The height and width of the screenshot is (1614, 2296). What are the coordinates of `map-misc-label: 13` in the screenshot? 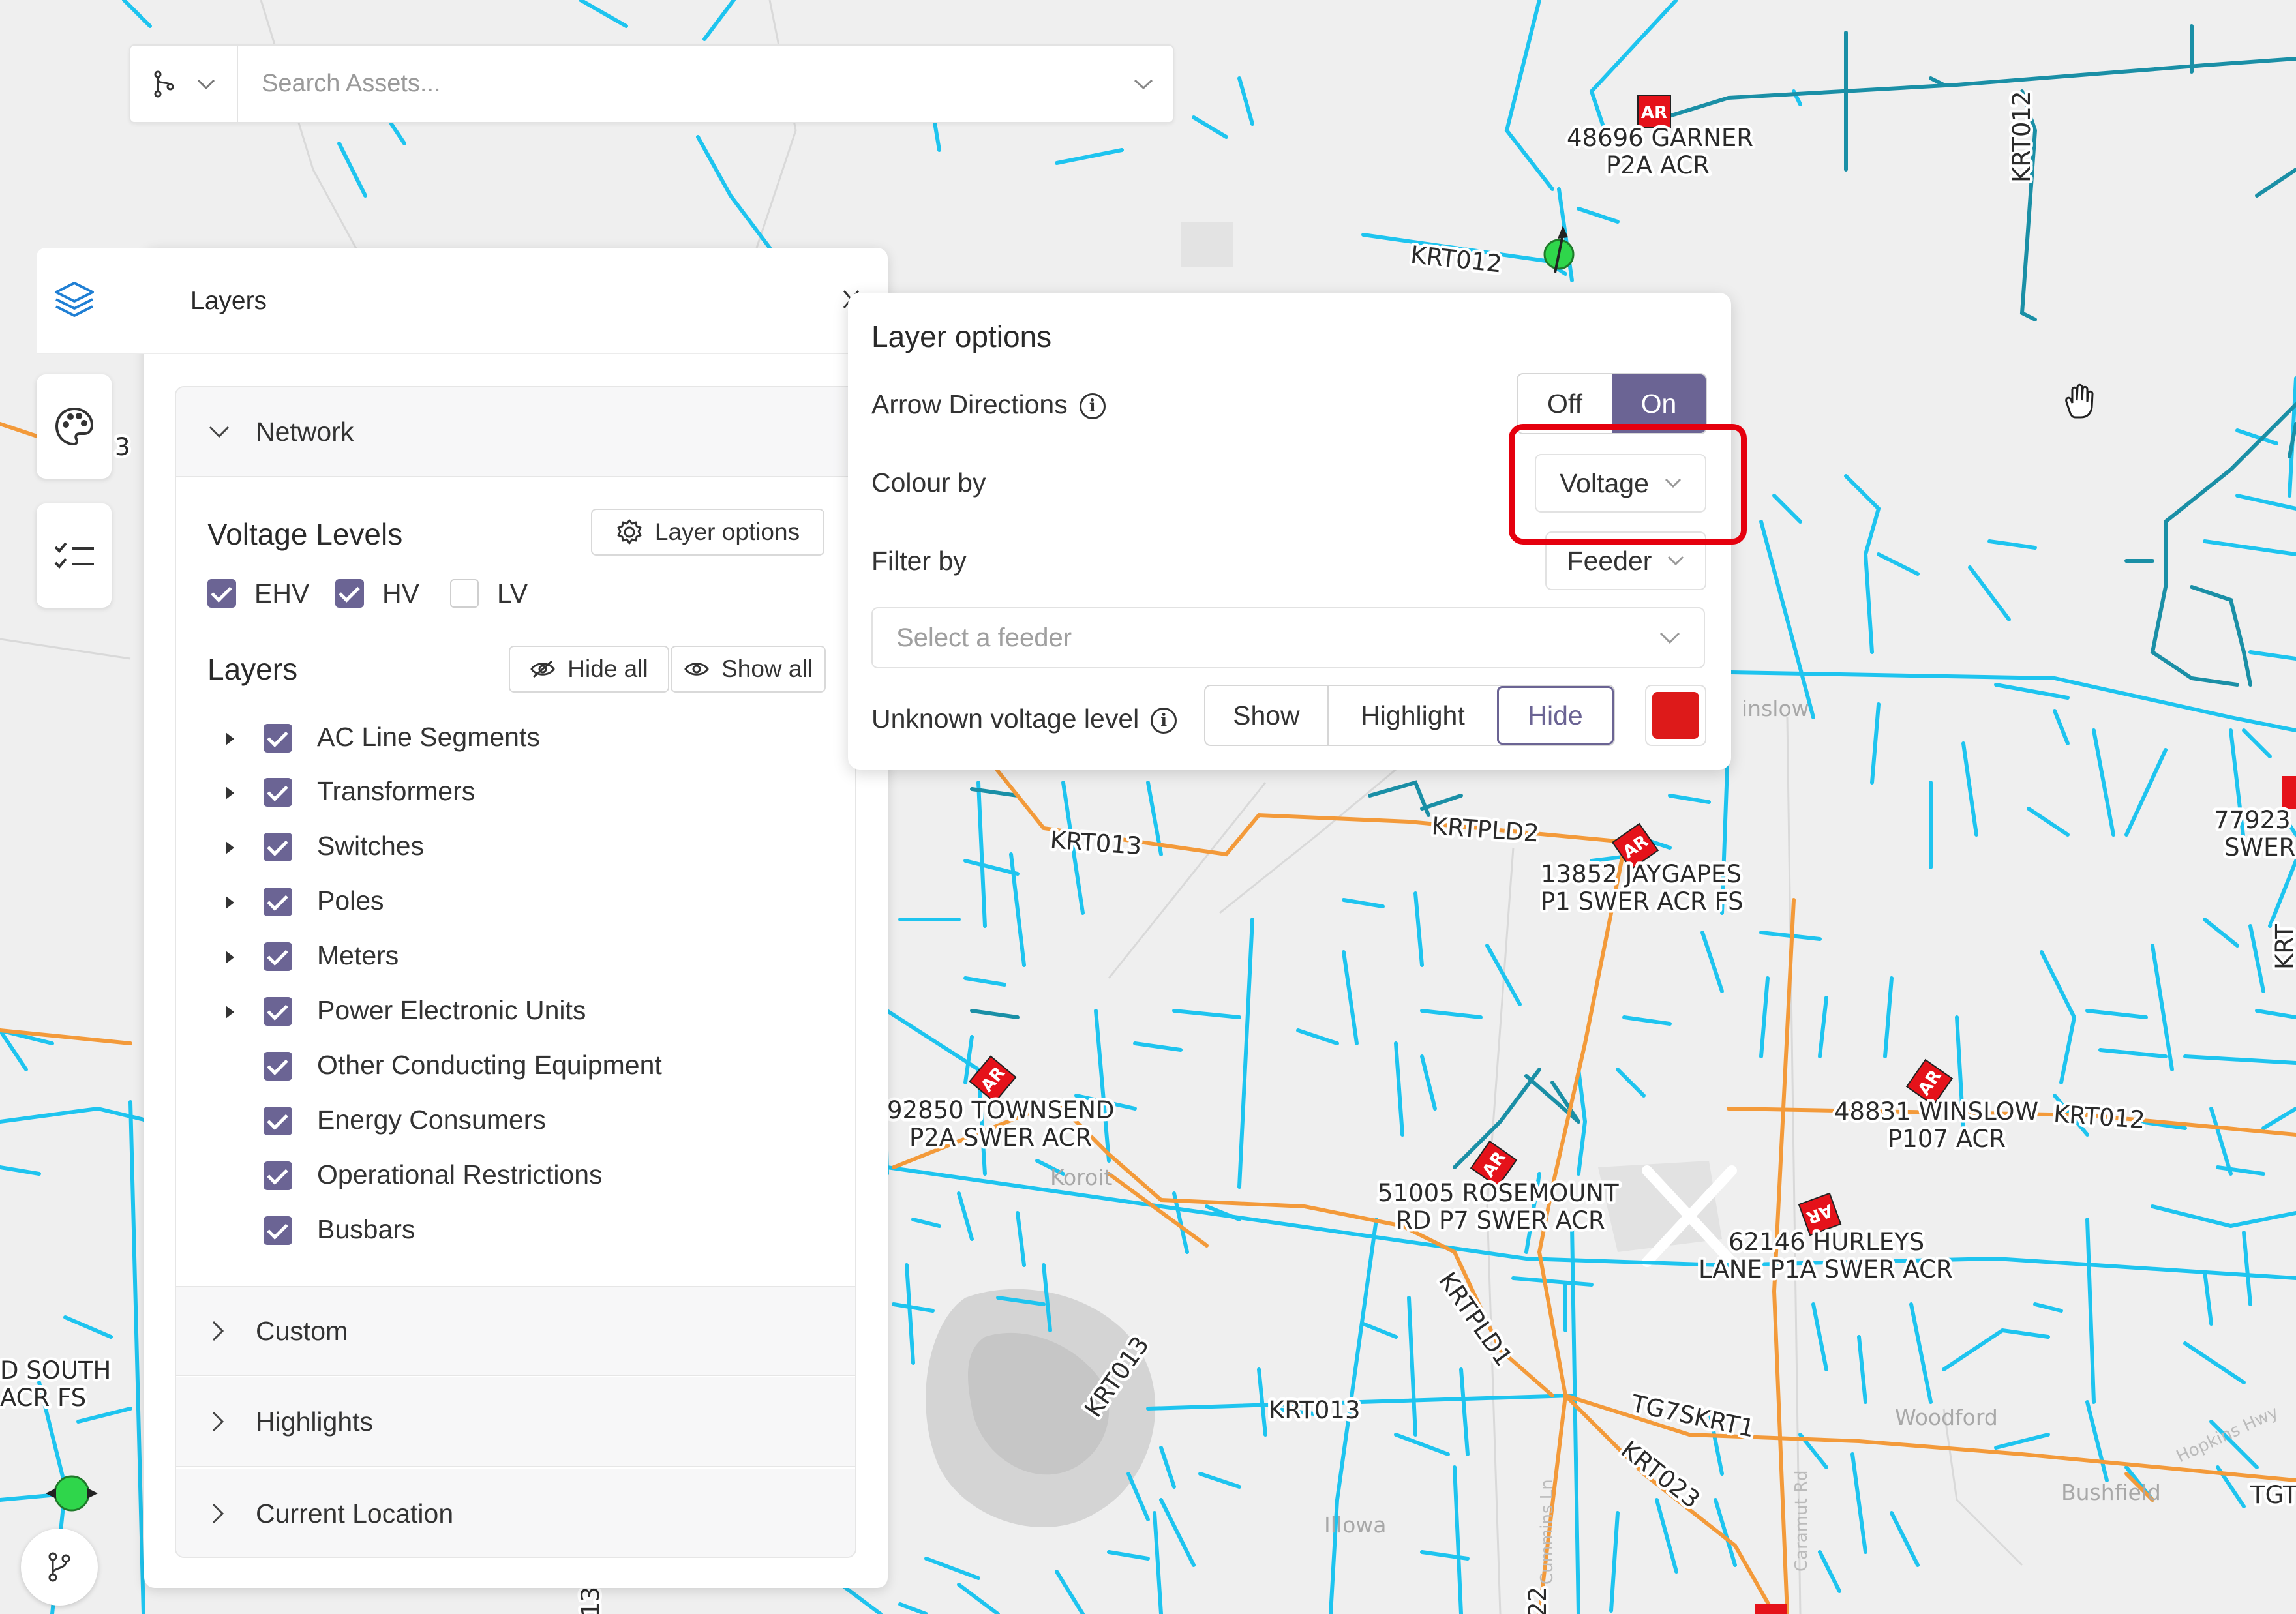 It's located at (591, 1600).